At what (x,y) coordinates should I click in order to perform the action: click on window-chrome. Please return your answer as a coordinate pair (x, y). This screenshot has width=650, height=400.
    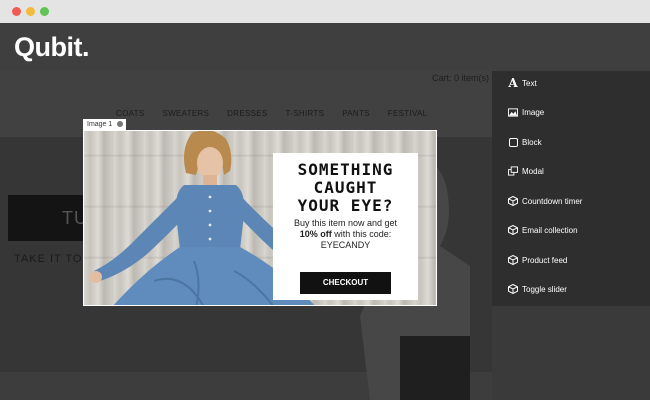
    Looking at the image, I should click on (325, 11).